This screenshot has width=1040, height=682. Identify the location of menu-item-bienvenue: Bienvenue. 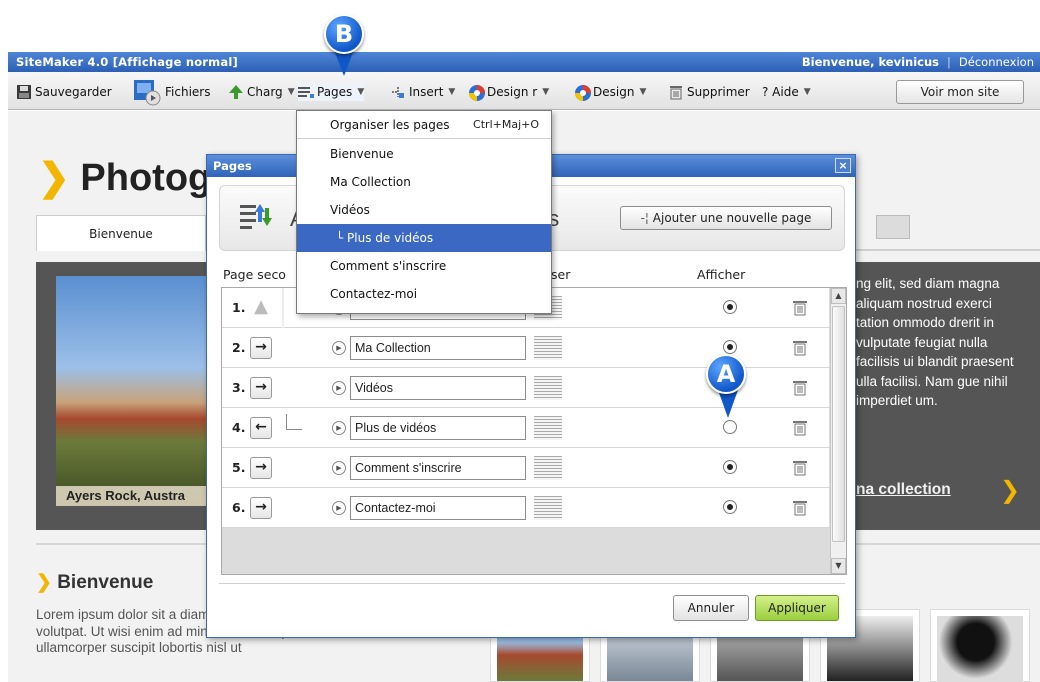
(424, 154).